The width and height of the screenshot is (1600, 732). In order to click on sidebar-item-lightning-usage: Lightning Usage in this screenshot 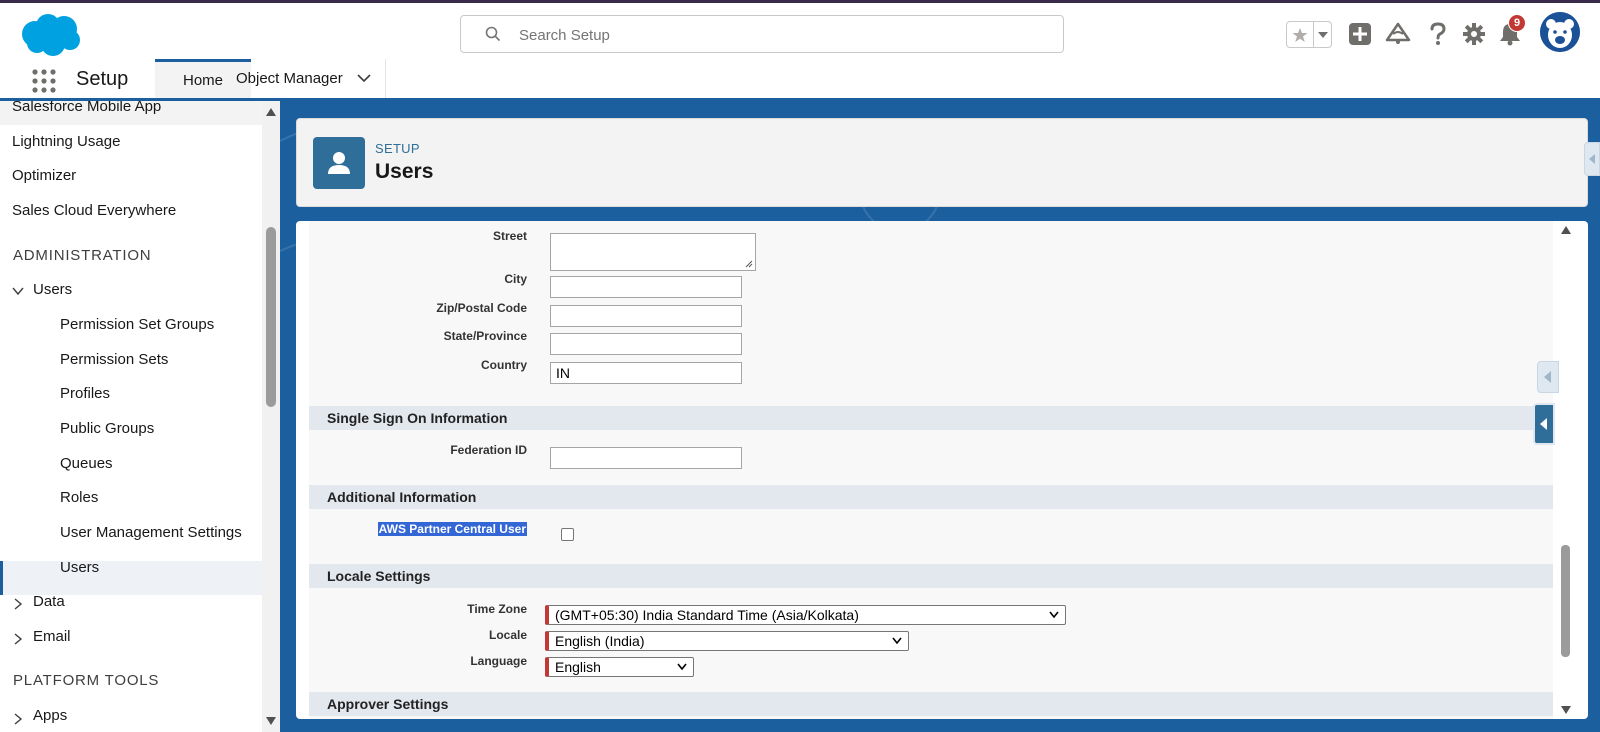, I will do `click(66, 141)`.